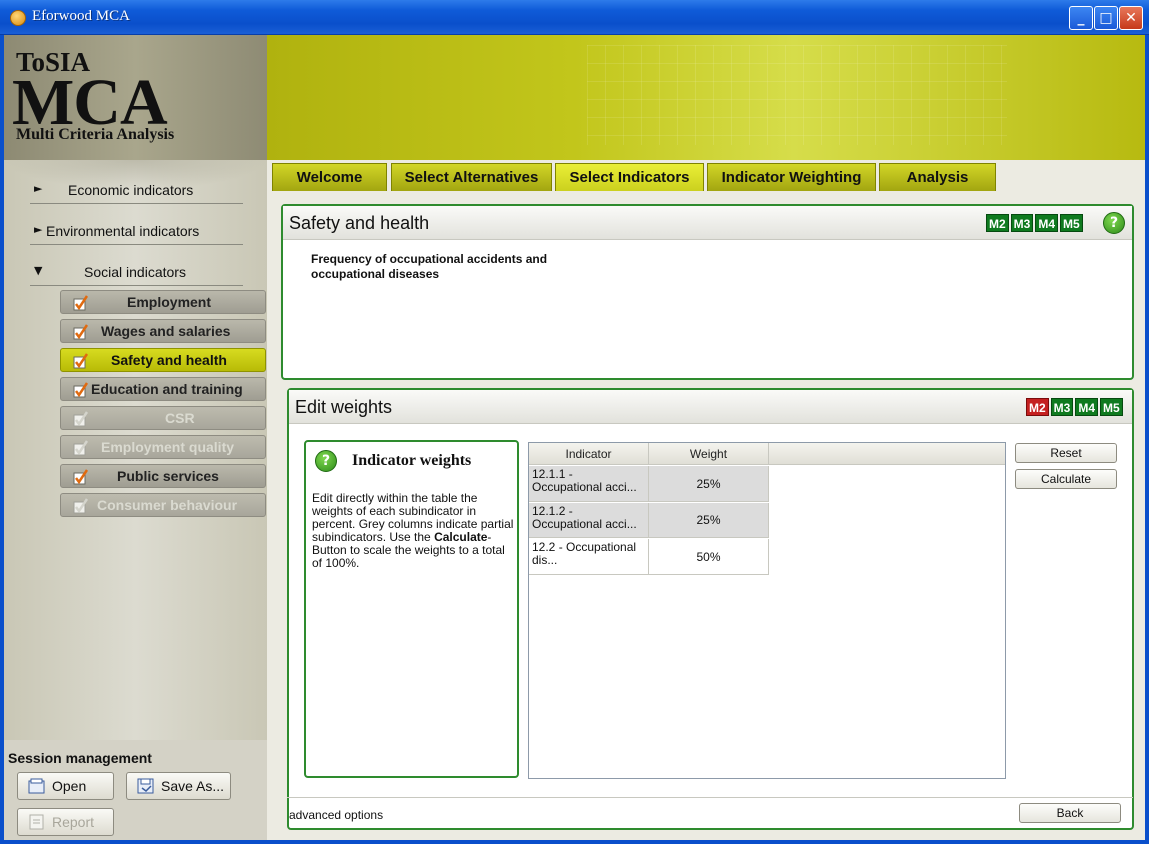  What do you see at coordinates (169, 302) in the screenshot?
I see `sidebar-item-label: Employment` at bounding box center [169, 302].